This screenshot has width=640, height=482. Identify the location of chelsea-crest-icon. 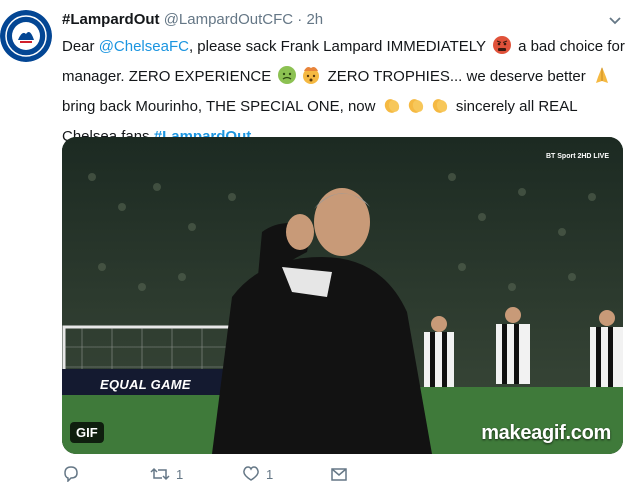
(26, 36).